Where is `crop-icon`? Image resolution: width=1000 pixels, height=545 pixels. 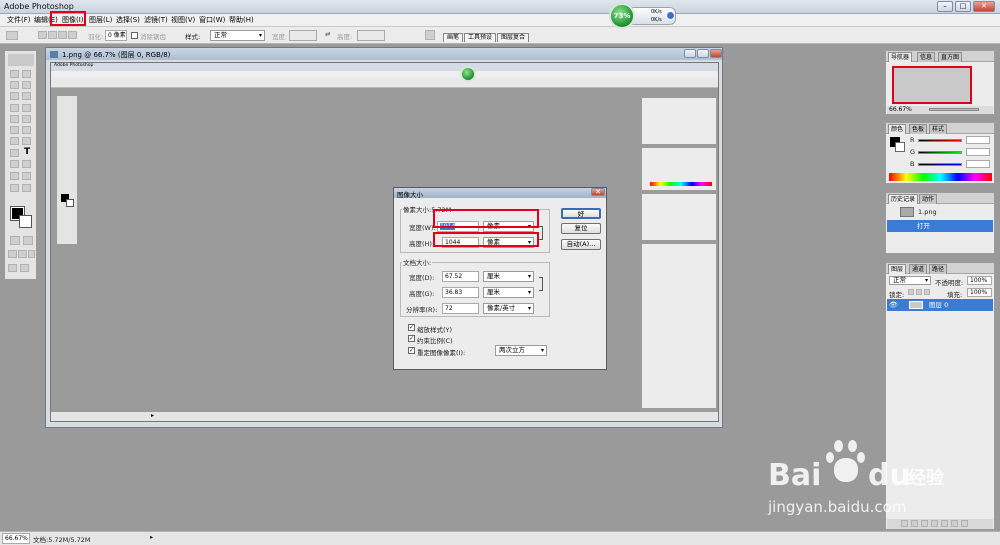
crop-icon is located at coordinates (14, 96).